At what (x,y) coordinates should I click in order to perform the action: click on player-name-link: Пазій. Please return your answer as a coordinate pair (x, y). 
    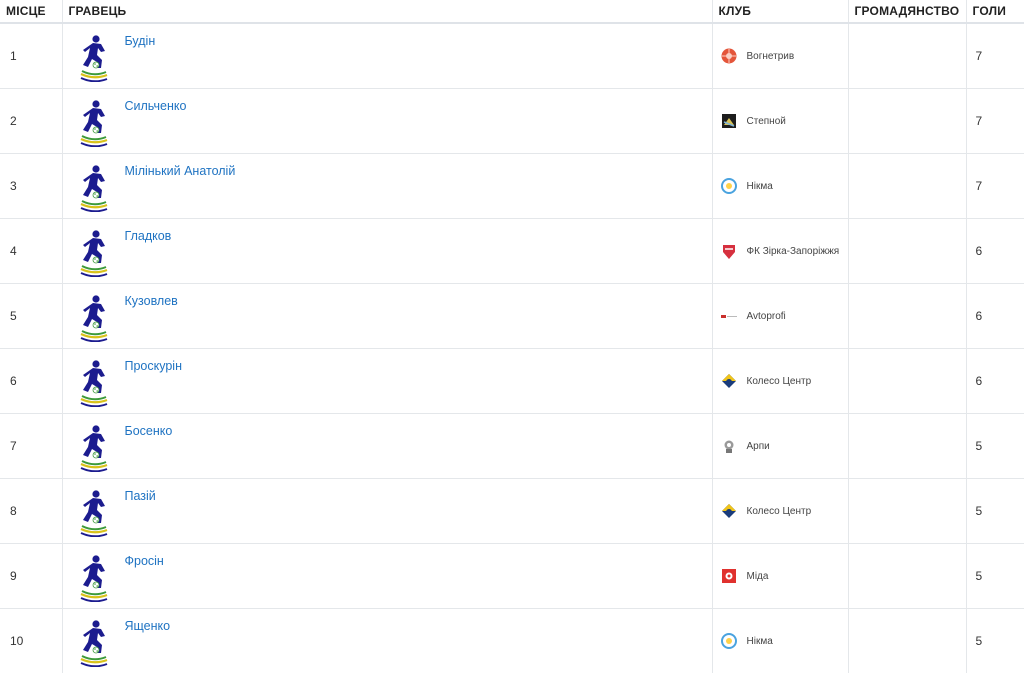
    Looking at the image, I should click on (140, 496).